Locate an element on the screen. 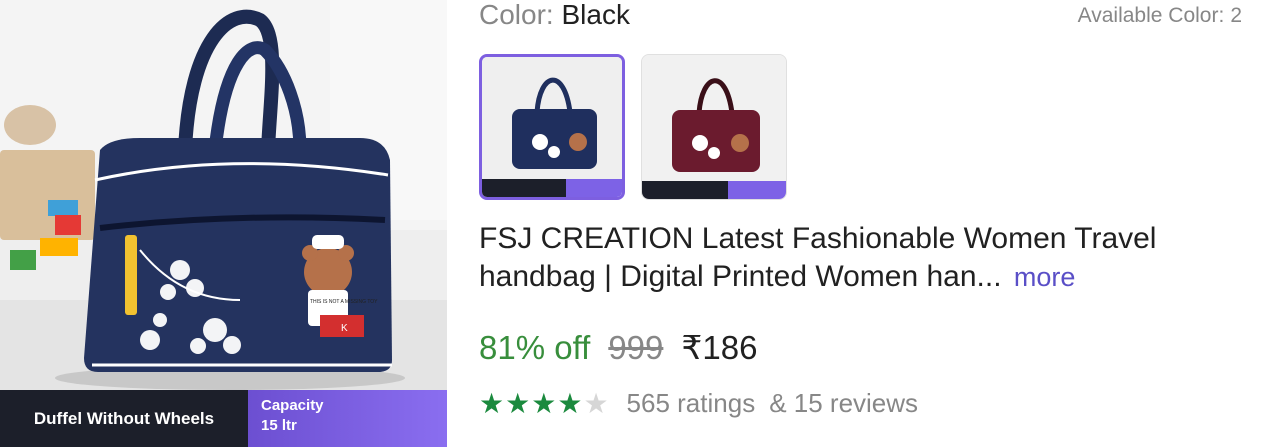  available-count: 2 is located at coordinates (1236, 15).